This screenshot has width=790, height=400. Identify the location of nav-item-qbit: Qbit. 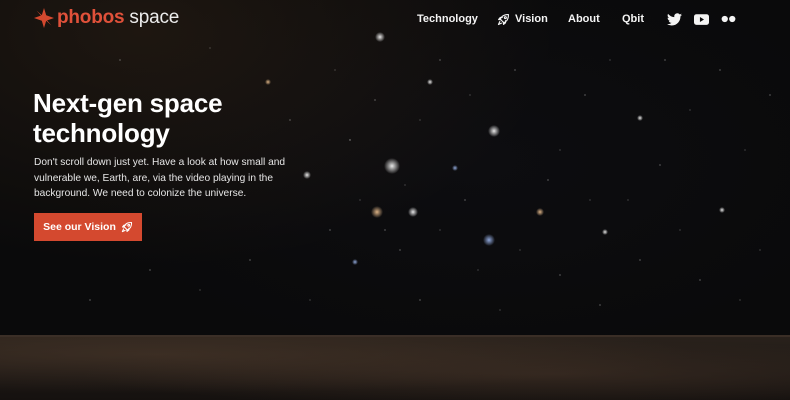
(633, 19).